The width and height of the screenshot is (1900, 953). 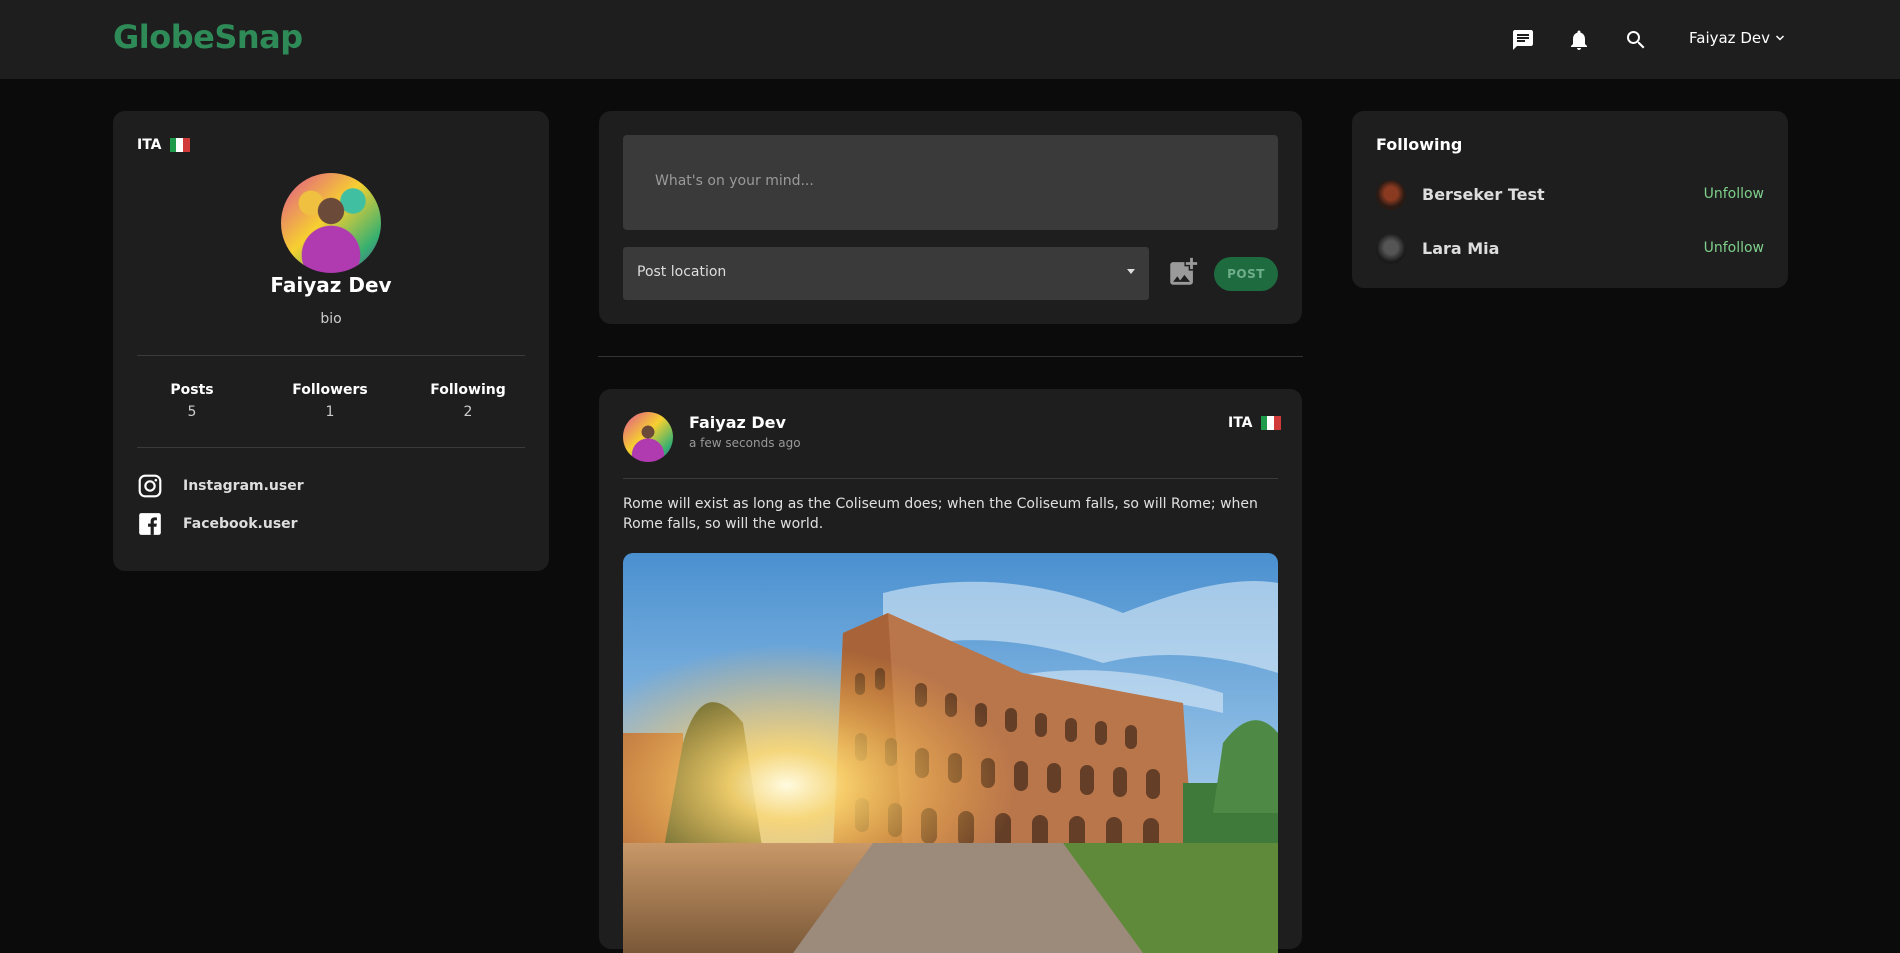 I want to click on facebook-icon, so click(x=150, y=524).